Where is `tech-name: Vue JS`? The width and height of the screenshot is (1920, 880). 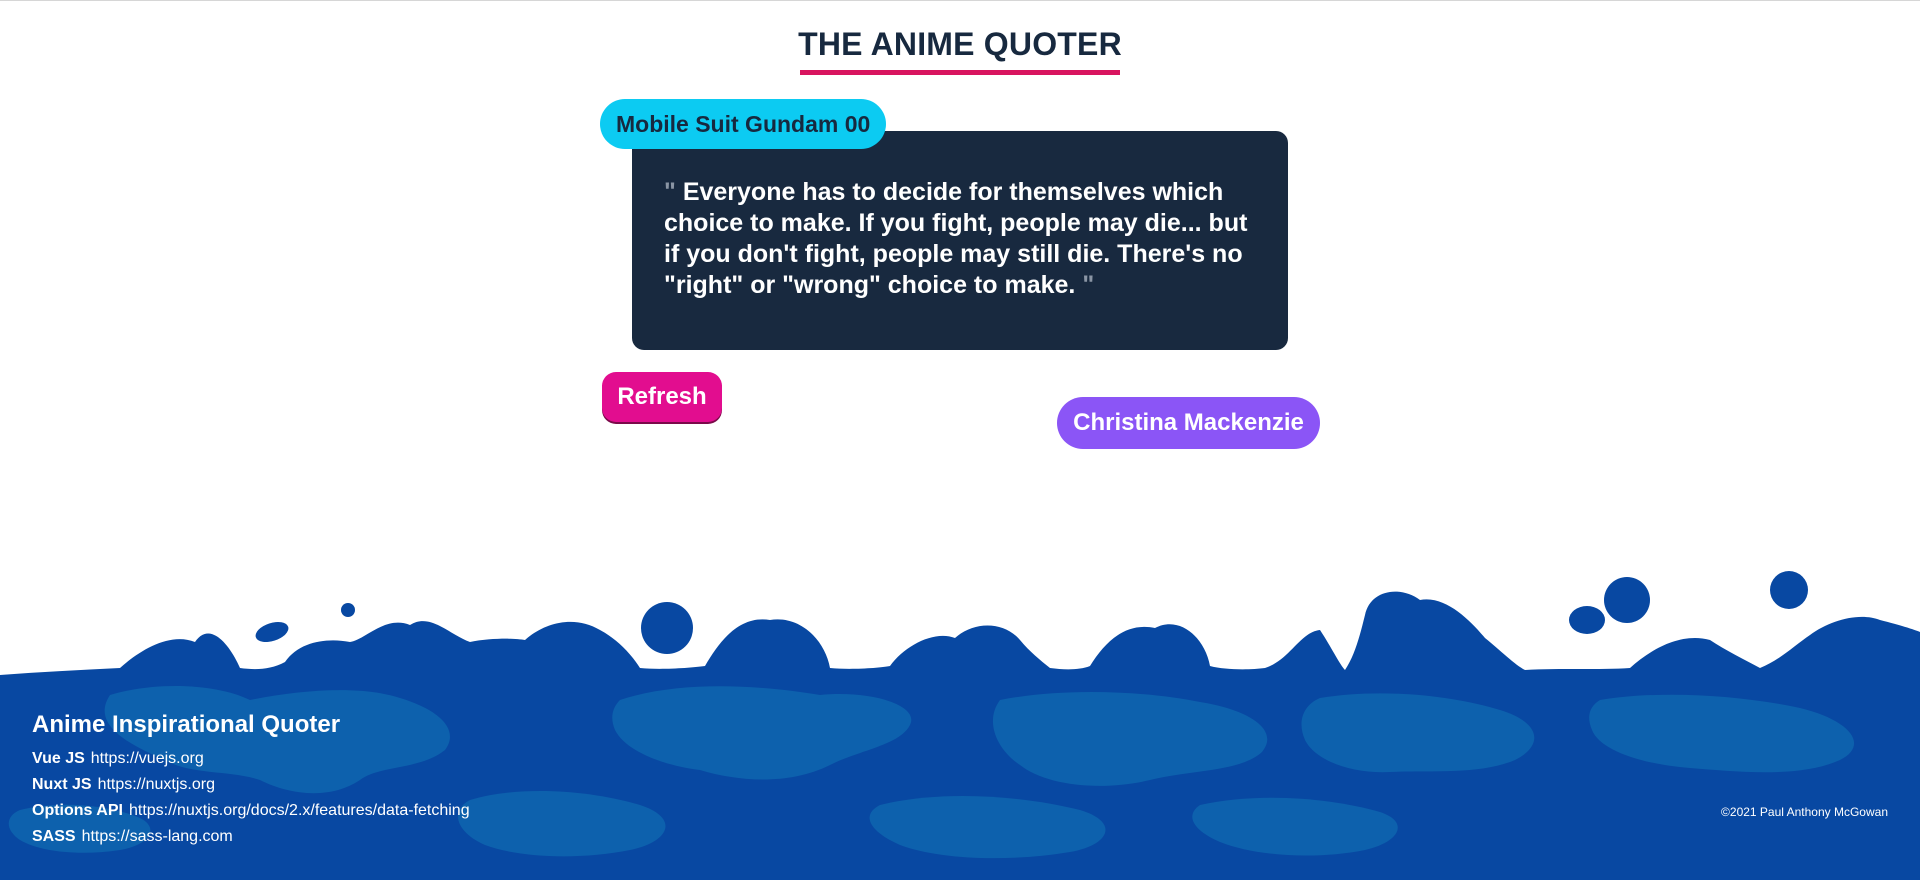 tech-name: Vue JS is located at coordinates (58, 758).